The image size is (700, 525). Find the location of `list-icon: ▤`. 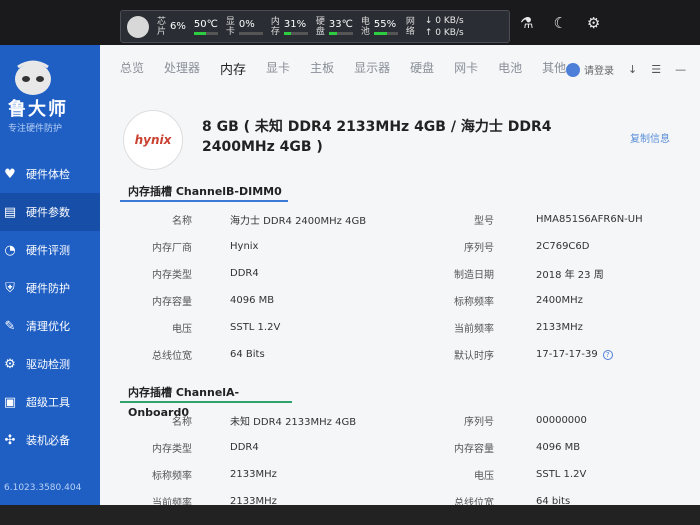

list-icon: ▤ is located at coordinates (10, 212).